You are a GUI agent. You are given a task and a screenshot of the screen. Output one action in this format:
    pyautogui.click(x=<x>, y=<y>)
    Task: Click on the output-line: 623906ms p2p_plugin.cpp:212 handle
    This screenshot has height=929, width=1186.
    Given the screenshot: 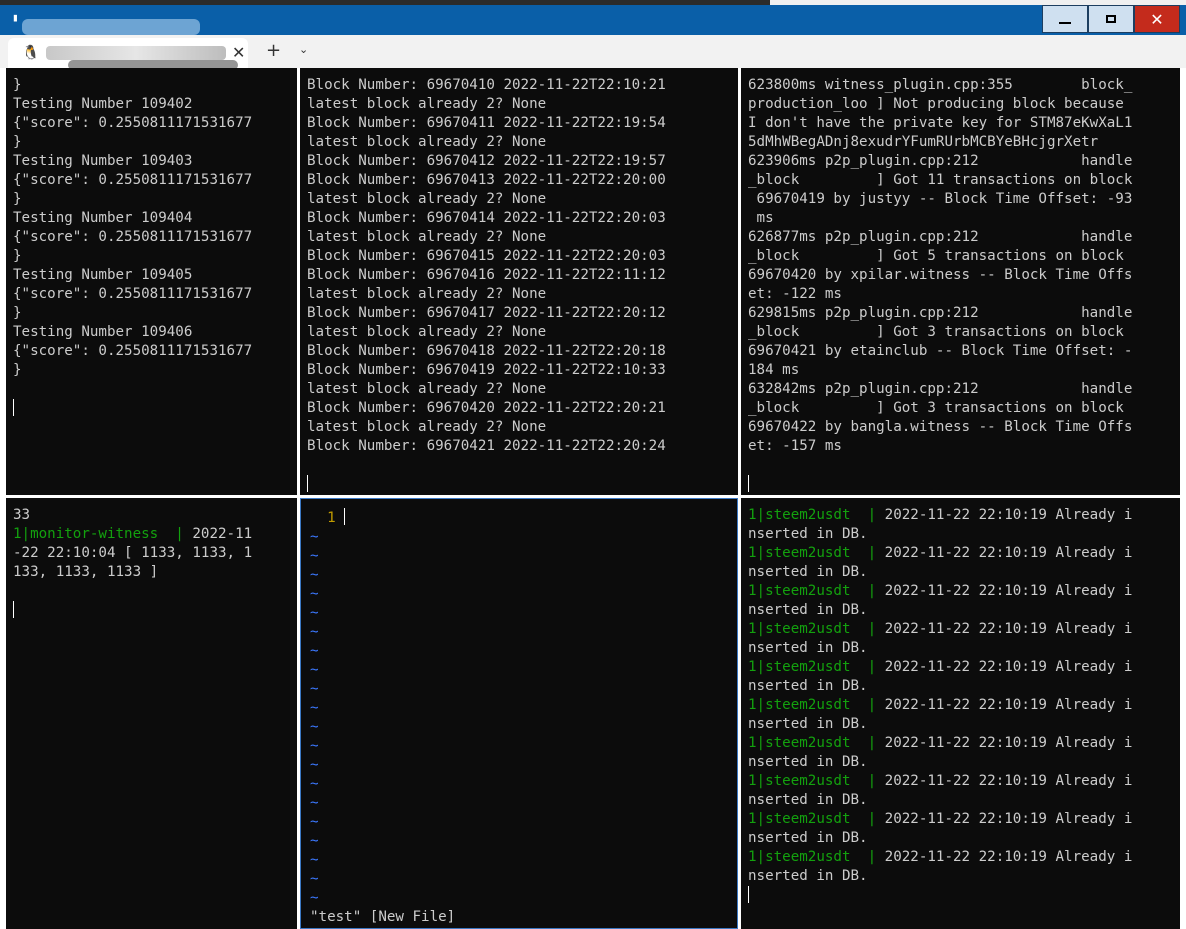 What is the action you would take?
    pyautogui.click(x=940, y=161)
    